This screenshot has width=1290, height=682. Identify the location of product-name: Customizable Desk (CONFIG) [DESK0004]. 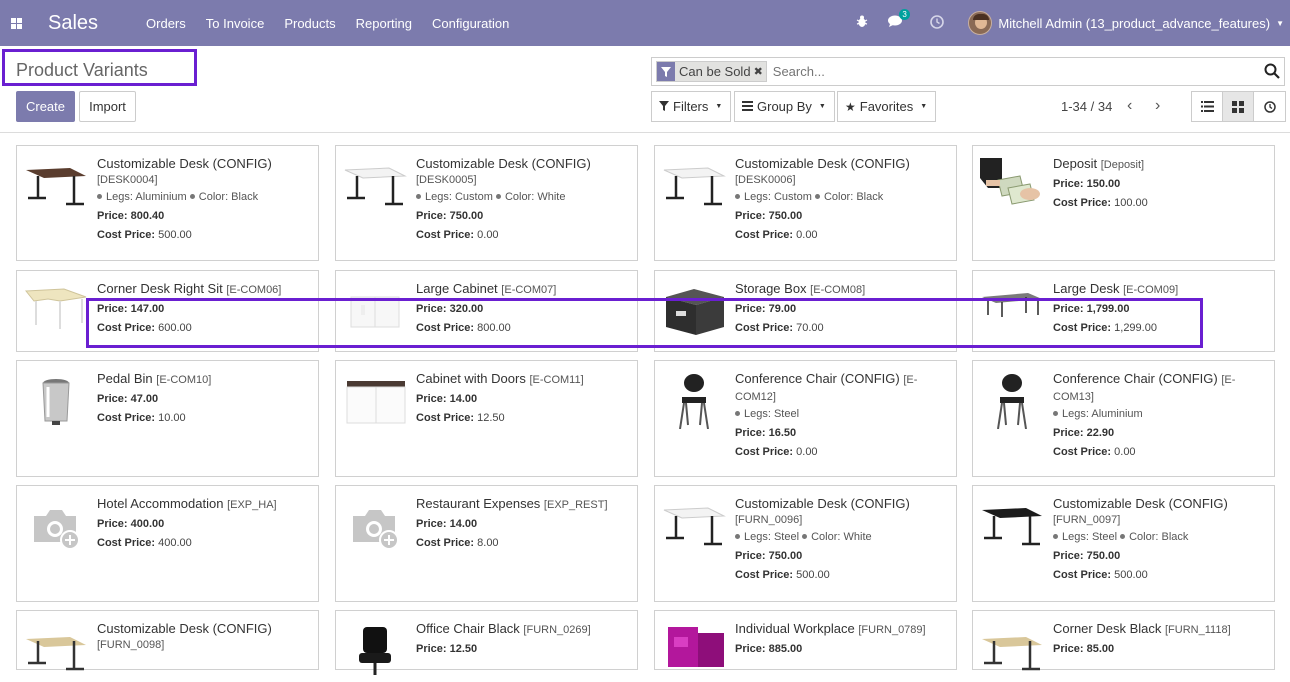
(184, 171).